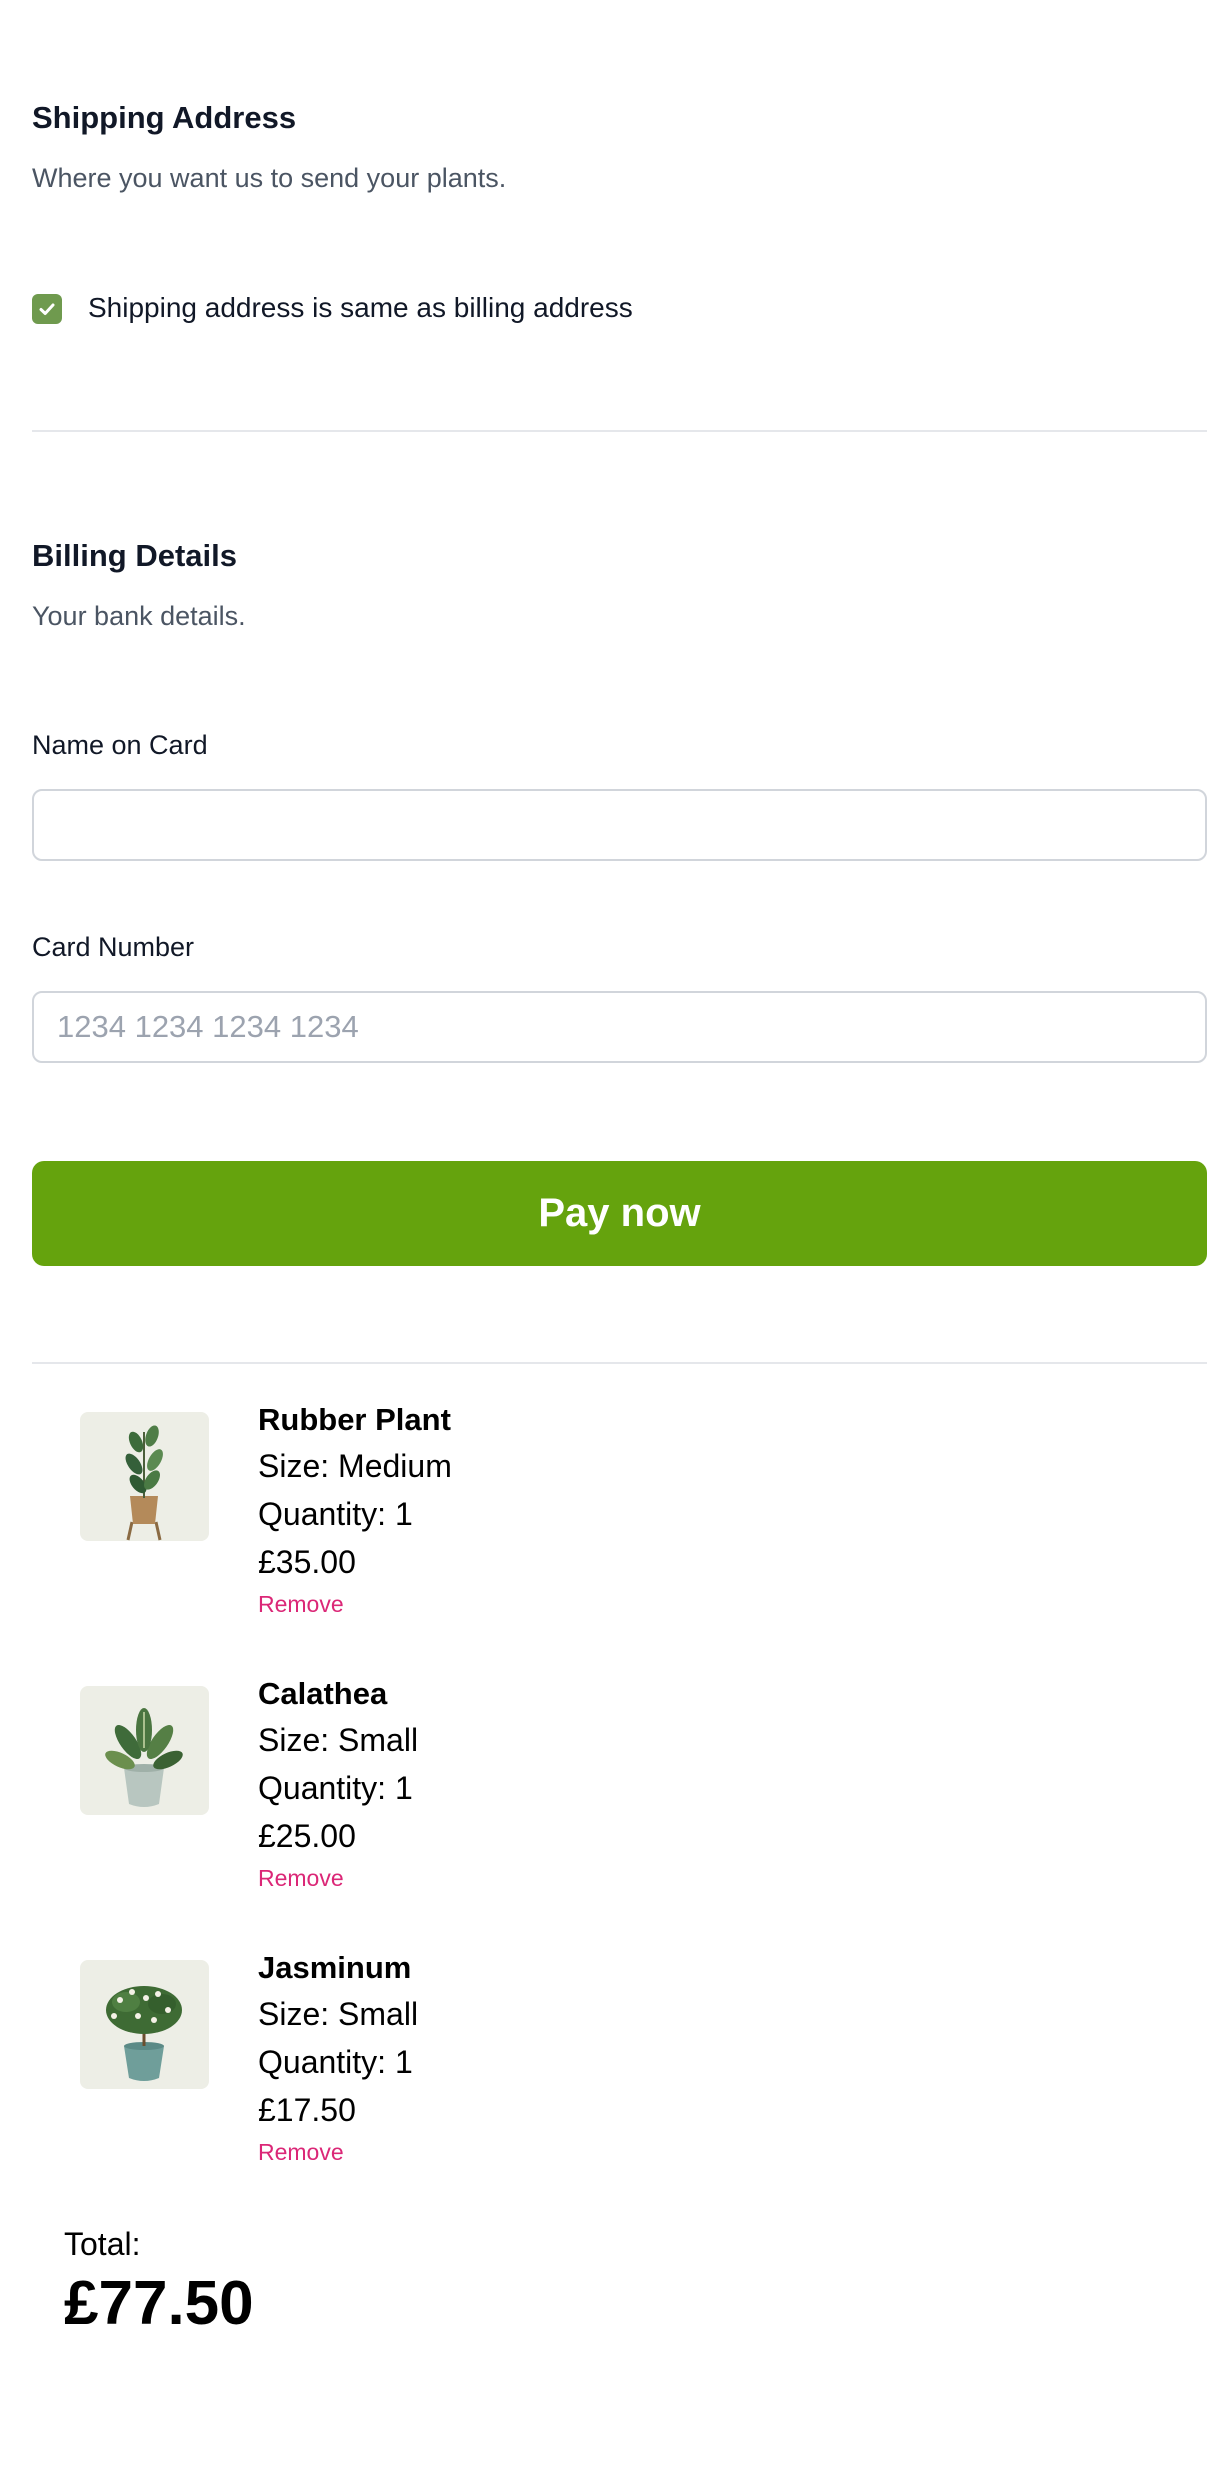 The image size is (1228, 2487). Describe the element at coordinates (144, 1476) in the screenshot. I see `rubber-plant-image` at that location.